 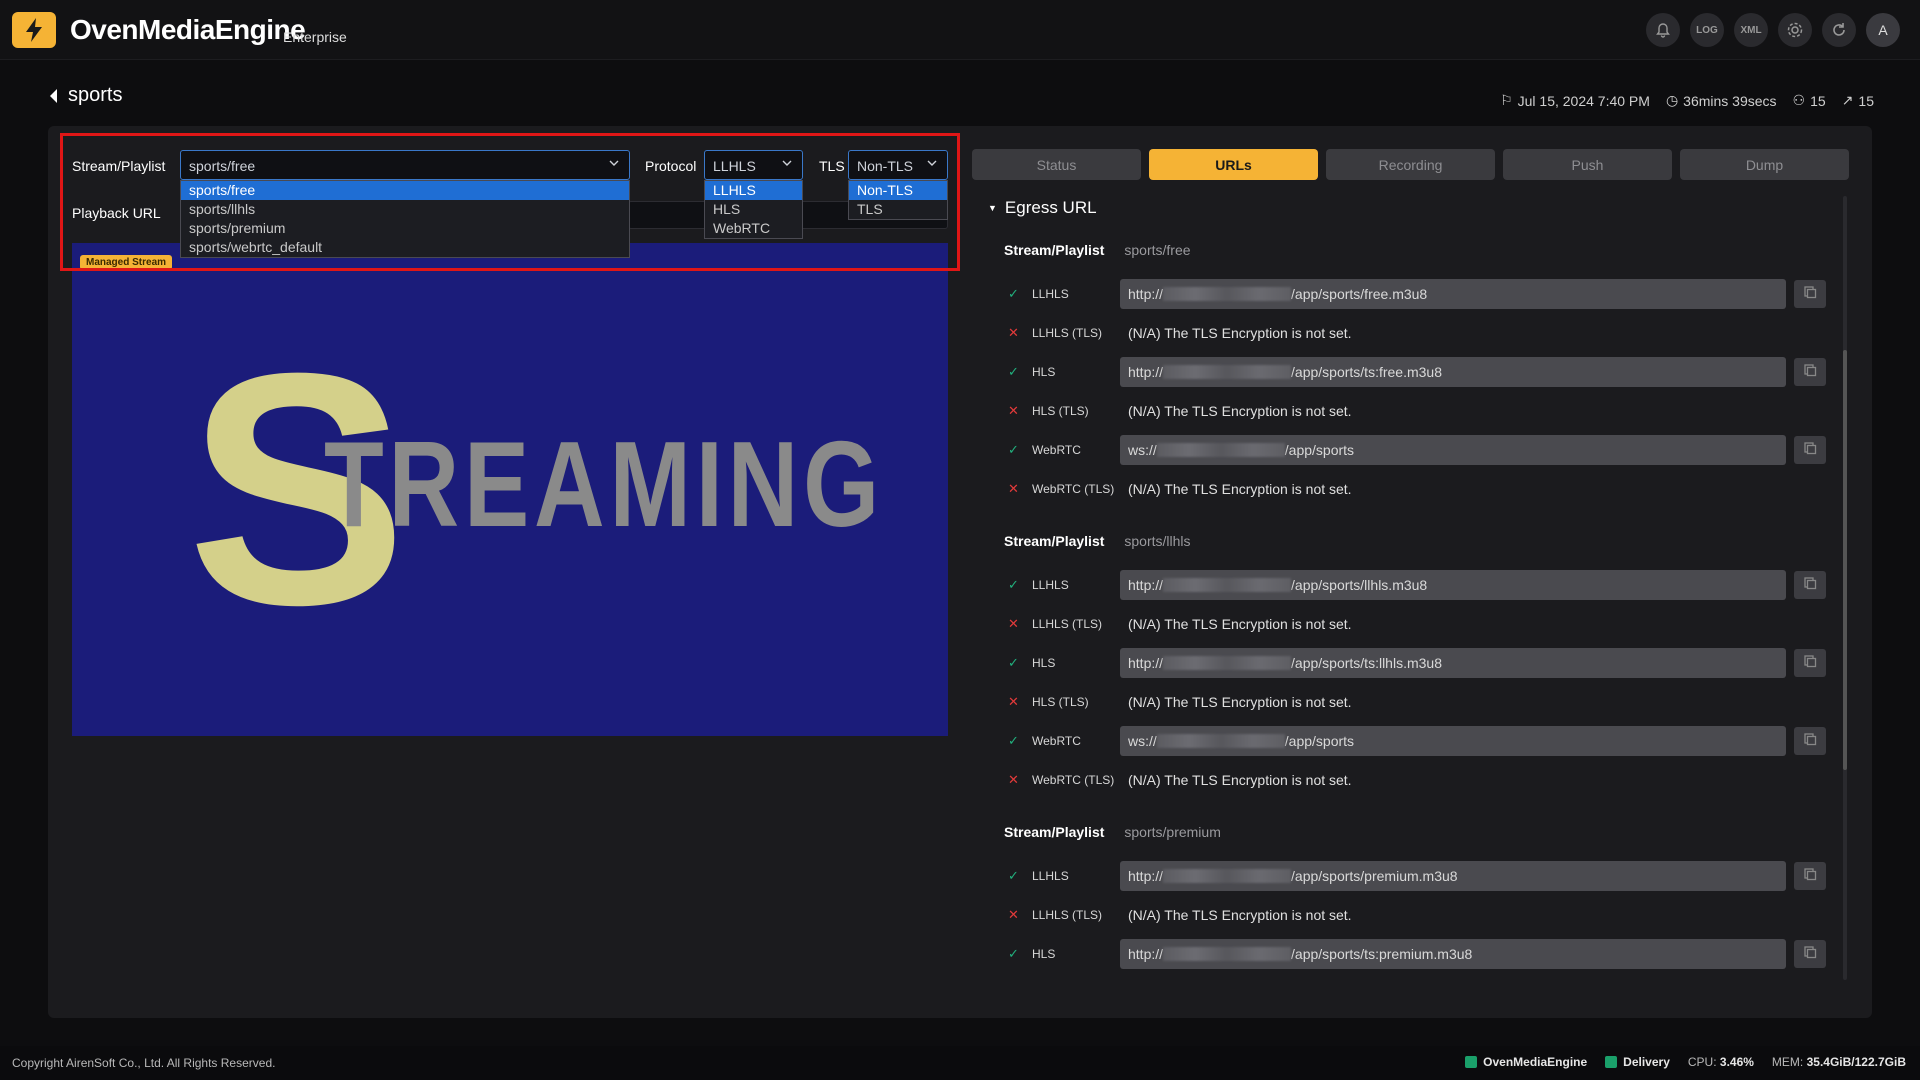 I want to click on xml-icon-label: XML, so click(x=1751, y=30).